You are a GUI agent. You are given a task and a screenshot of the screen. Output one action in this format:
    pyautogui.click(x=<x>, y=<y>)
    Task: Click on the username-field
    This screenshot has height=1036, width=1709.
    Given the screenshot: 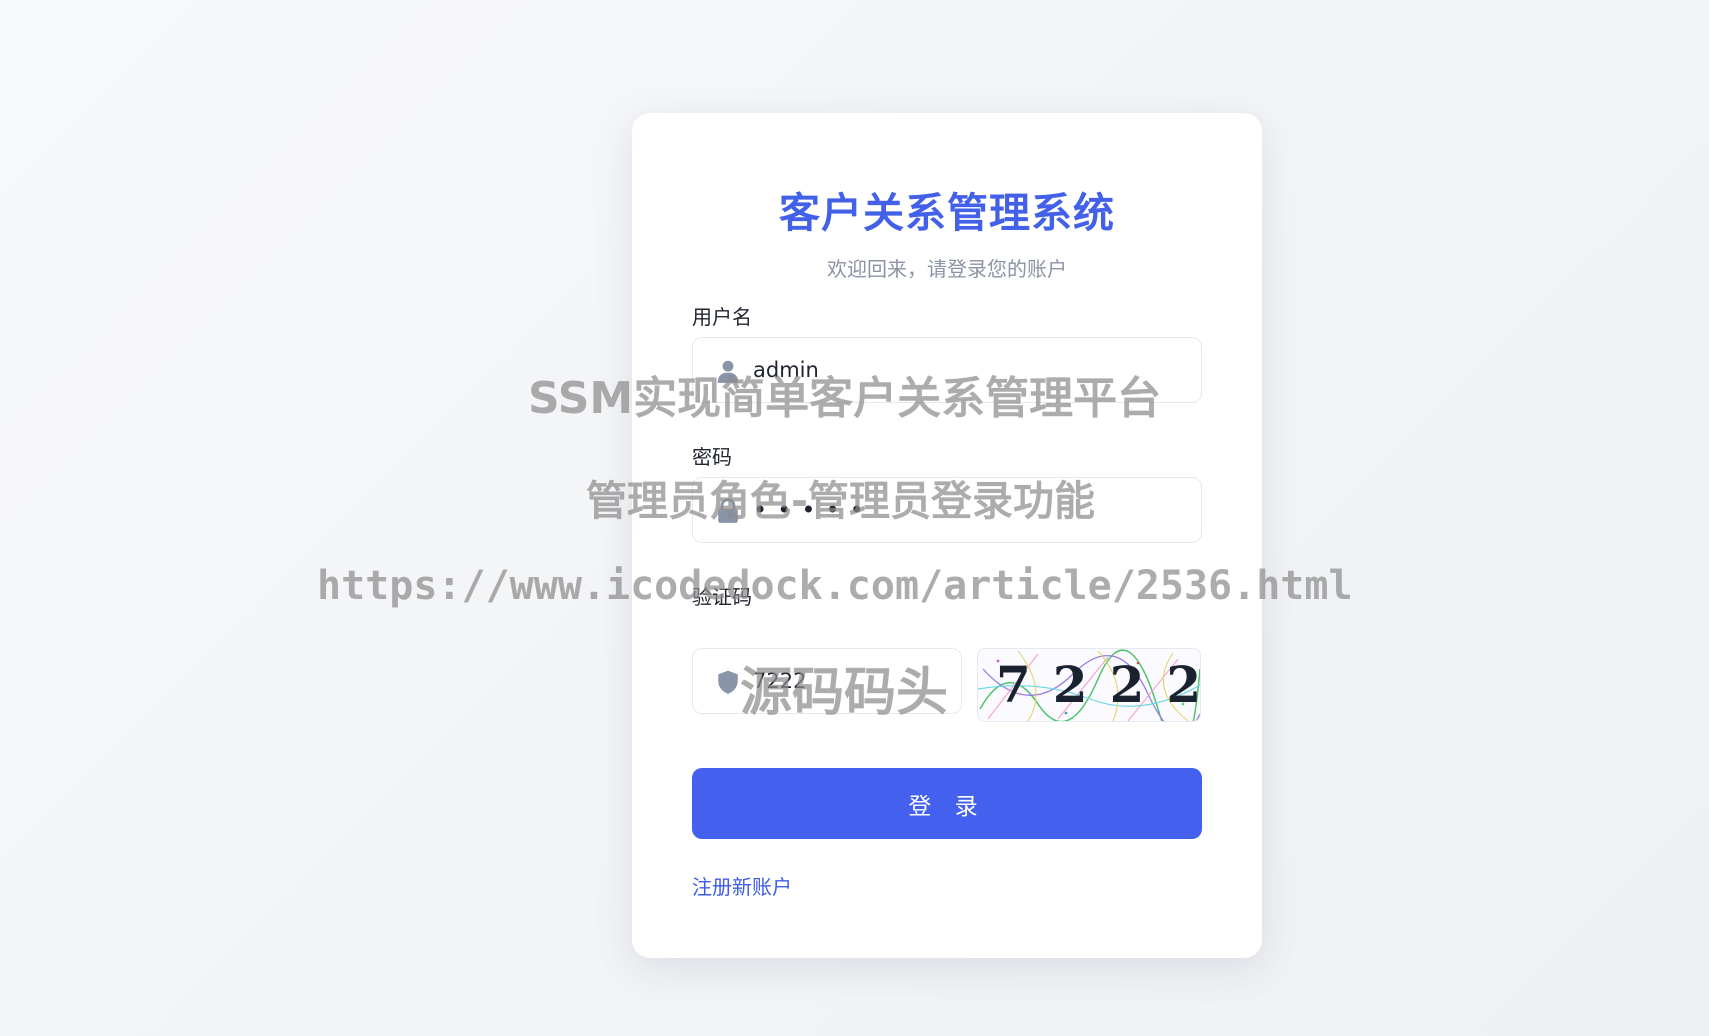 What is the action you would take?
    pyautogui.click(x=947, y=370)
    